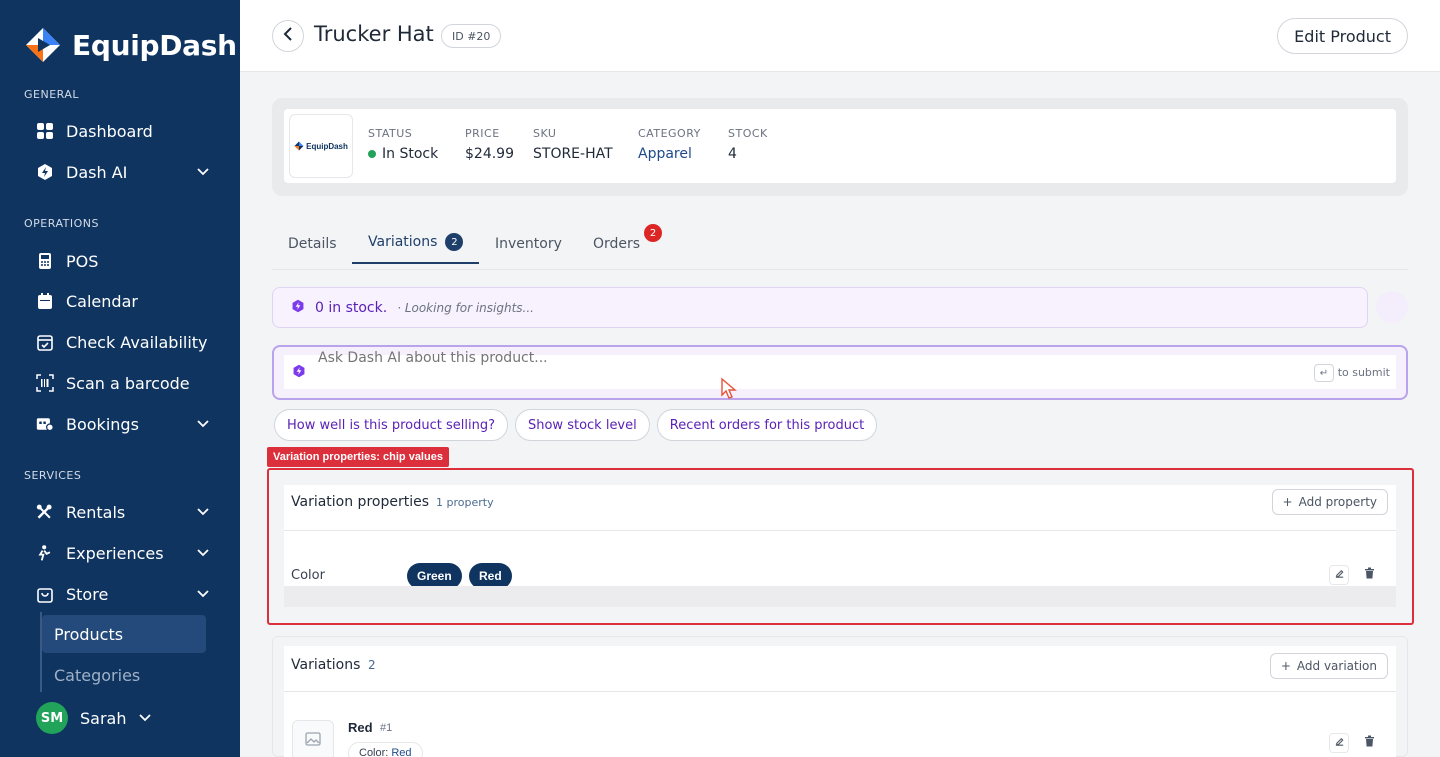  Describe the element at coordinates (403, 154) in the screenshot. I see `stat-value: In Stock` at that location.